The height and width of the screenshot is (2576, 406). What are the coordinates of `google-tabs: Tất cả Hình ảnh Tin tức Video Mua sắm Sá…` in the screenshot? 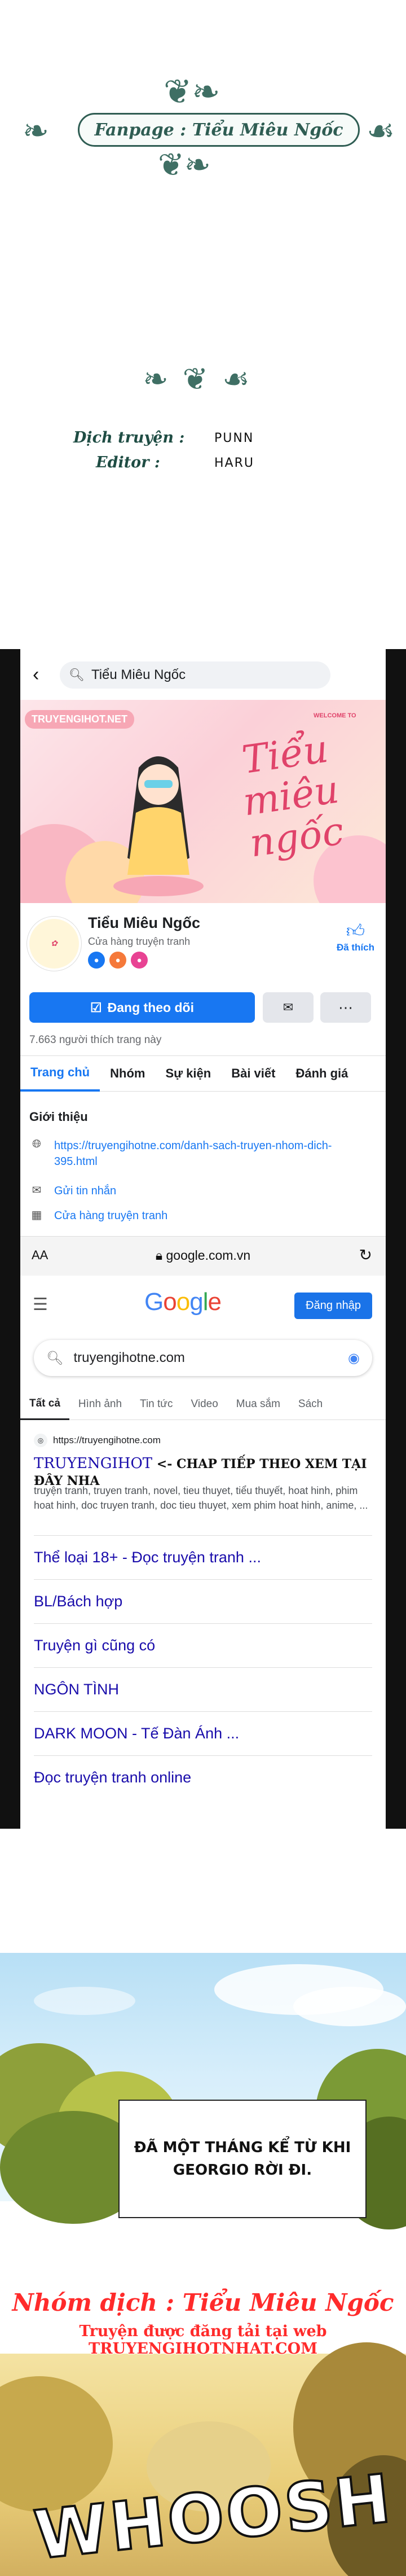 It's located at (203, 1404).